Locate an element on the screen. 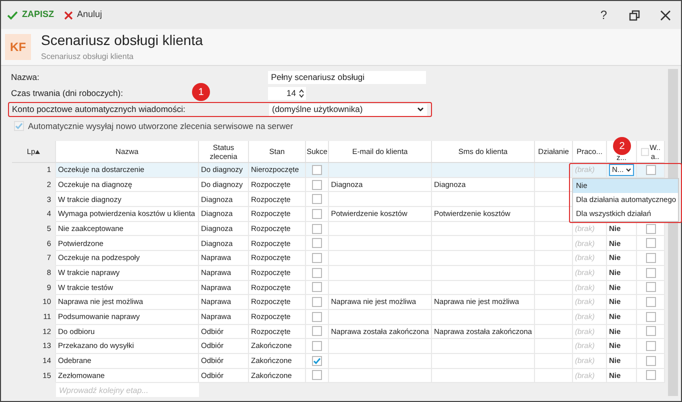  sort-ascending-icon is located at coordinates (37, 152).